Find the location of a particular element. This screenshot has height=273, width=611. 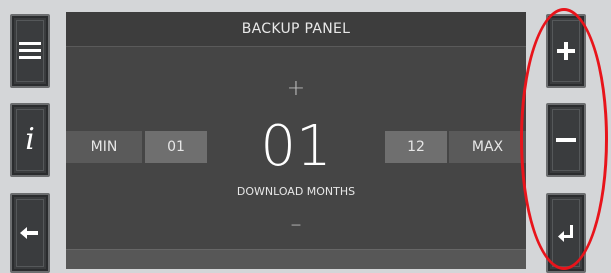

back-arrow-icon is located at coordinates (30, 233).